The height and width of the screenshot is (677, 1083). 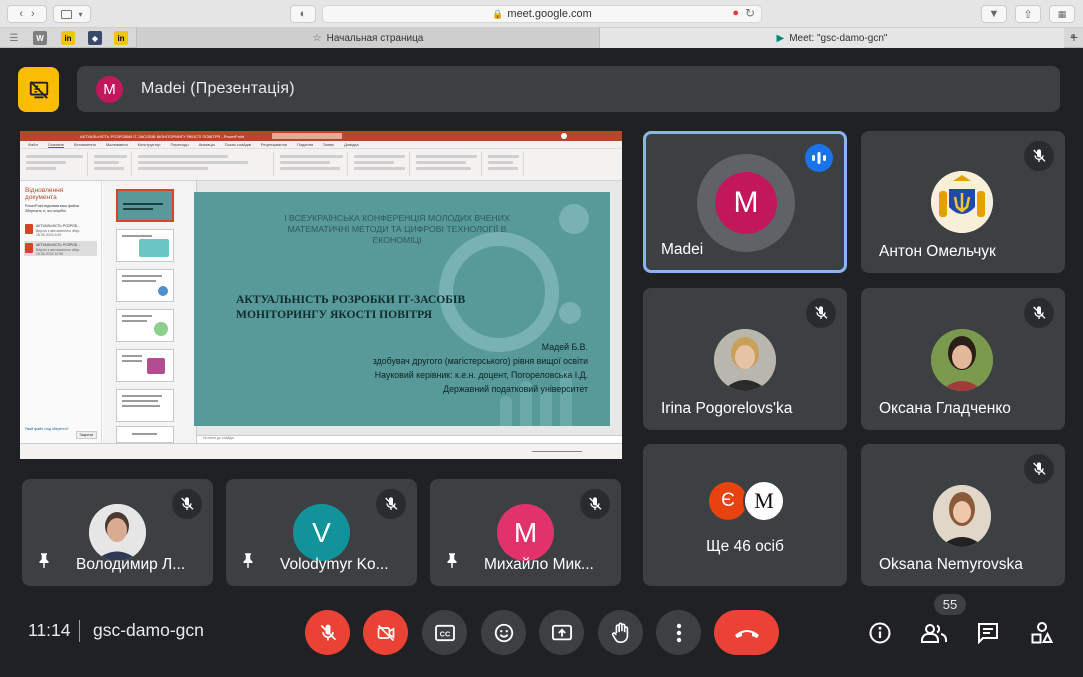 I want to click on ppt-menu-item: Малювання, so click(x=116, y=144).